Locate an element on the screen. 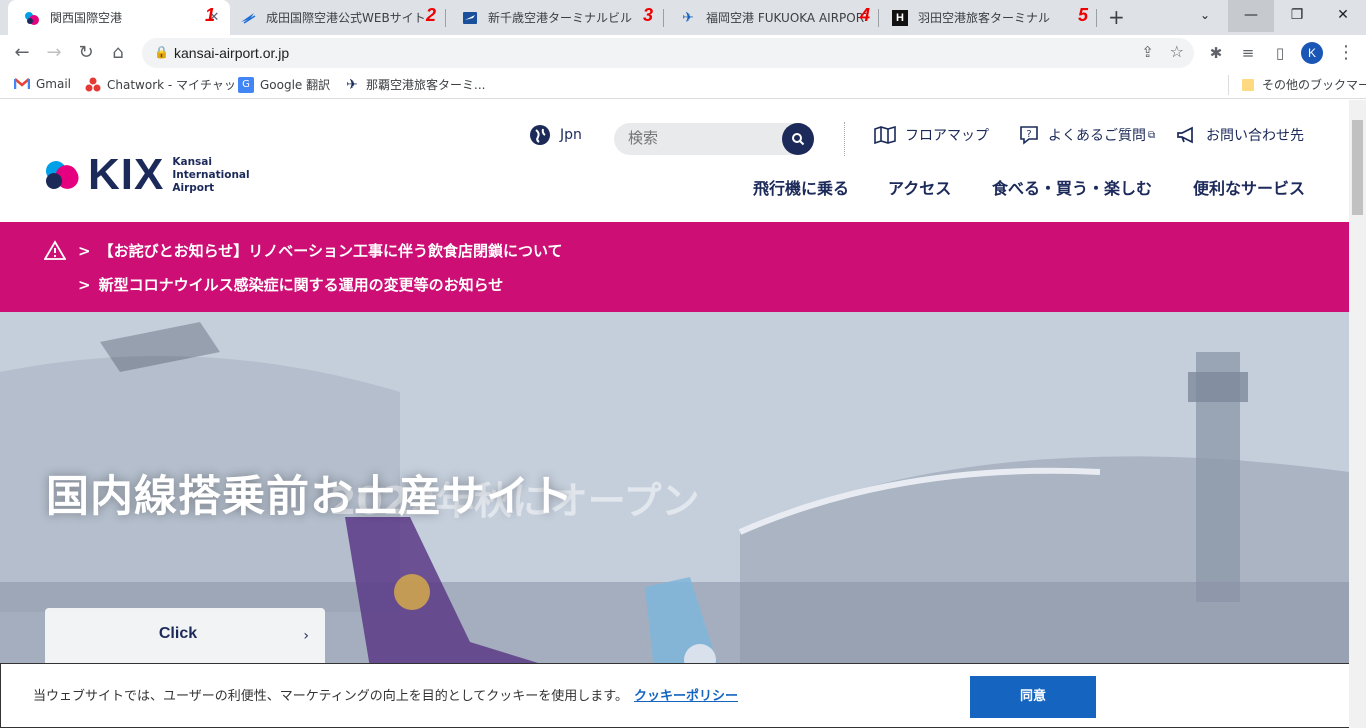  search-input is located at coordinates (703, 138).